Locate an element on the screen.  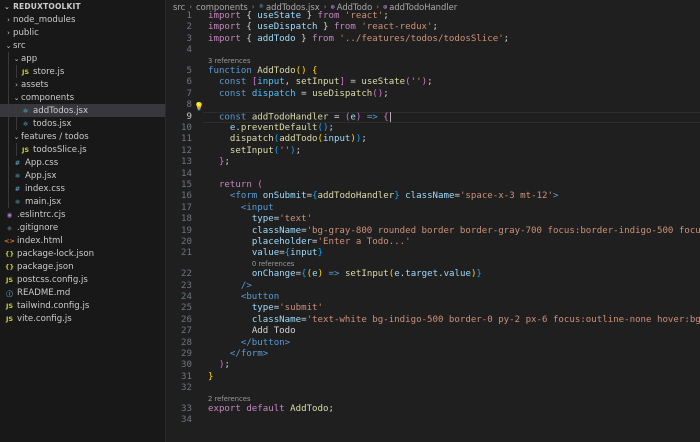
code-line: 4 is located at coordinates (433, 50).